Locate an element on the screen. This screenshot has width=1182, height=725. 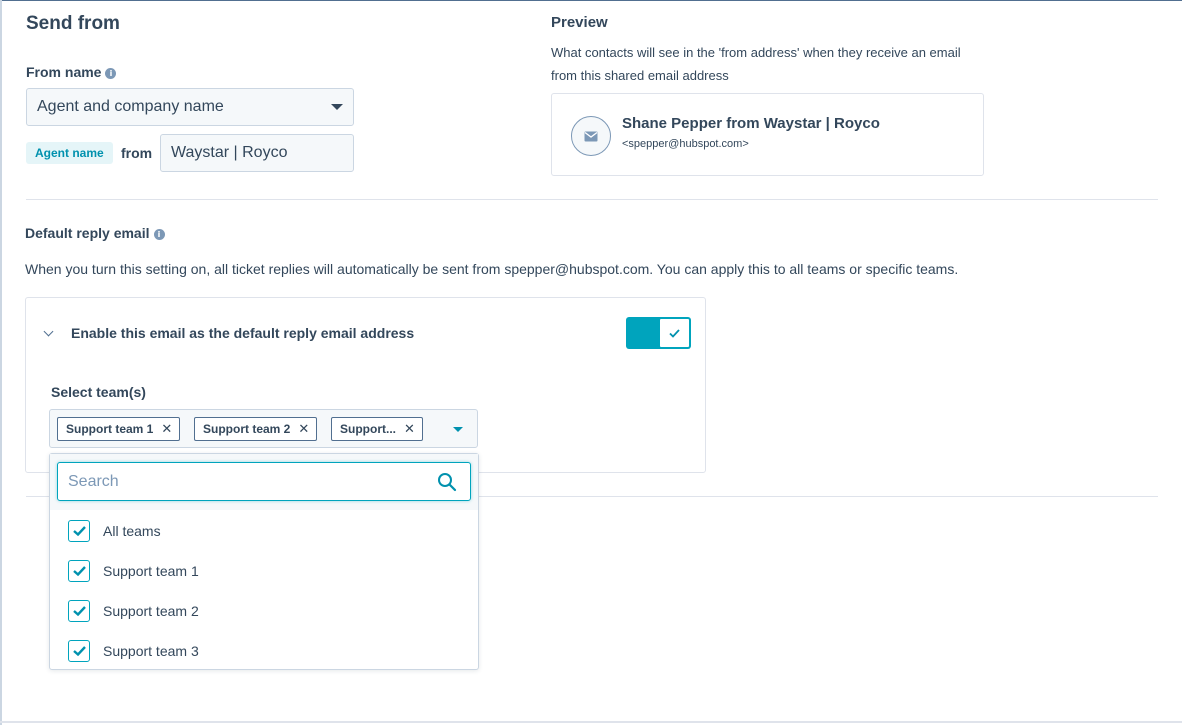
from-word-label: from is located at coordinates (137, 153).